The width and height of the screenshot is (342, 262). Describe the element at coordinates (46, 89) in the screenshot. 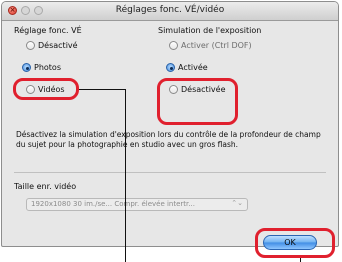

I see `highlight-photos` at that location.